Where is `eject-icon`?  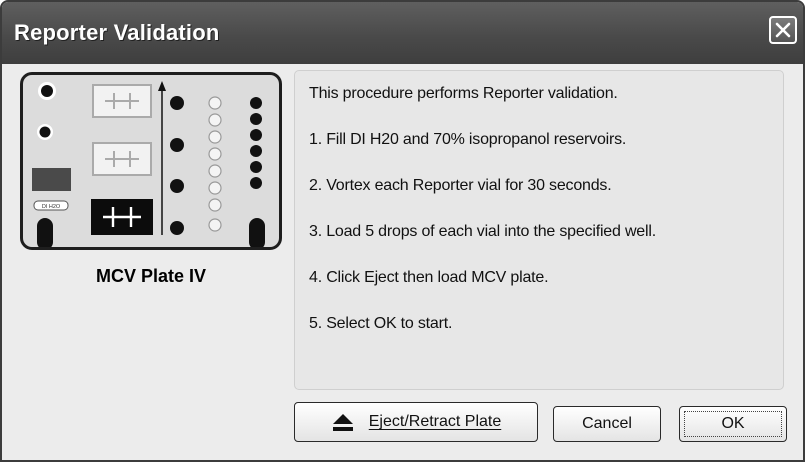
eject-icon is located at coordinates (342, 422).